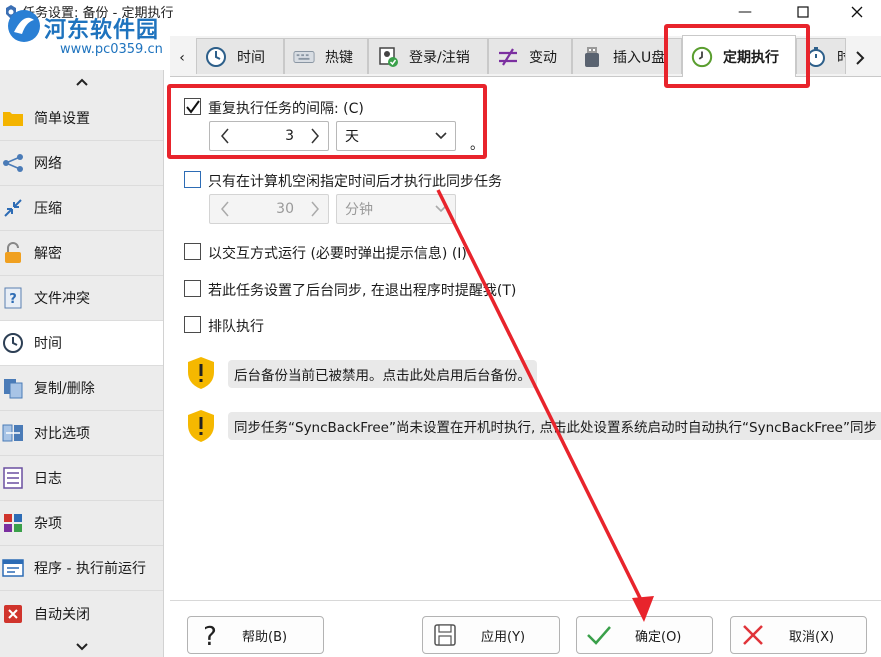 The width and height of the screenshot is (881, 657). I want to click on help-icon: ?, so click(210, 635).